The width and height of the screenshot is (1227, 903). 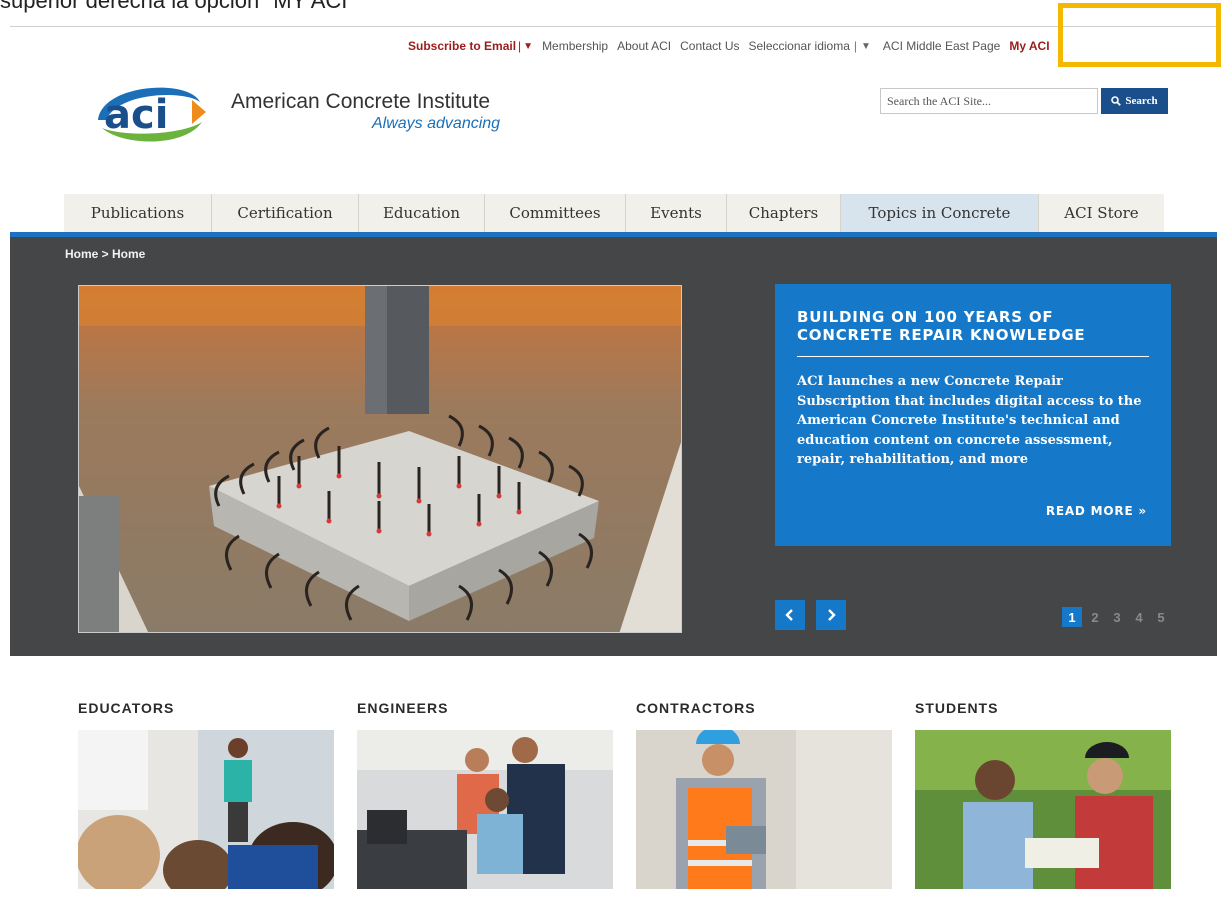 What do you see at coordinates (528, 46) in the screenshot?
I see `subscribe-arrow-icon: ▼` at bounding box center [528, 46].